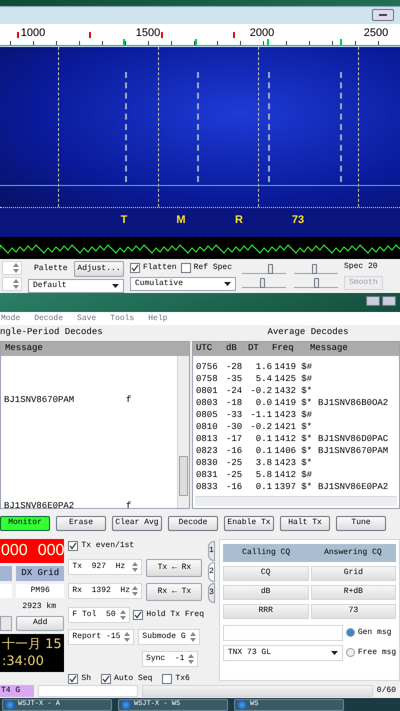 This screenshot has width=400, height=711. I want to click on button: Erase, so click(81, 523).